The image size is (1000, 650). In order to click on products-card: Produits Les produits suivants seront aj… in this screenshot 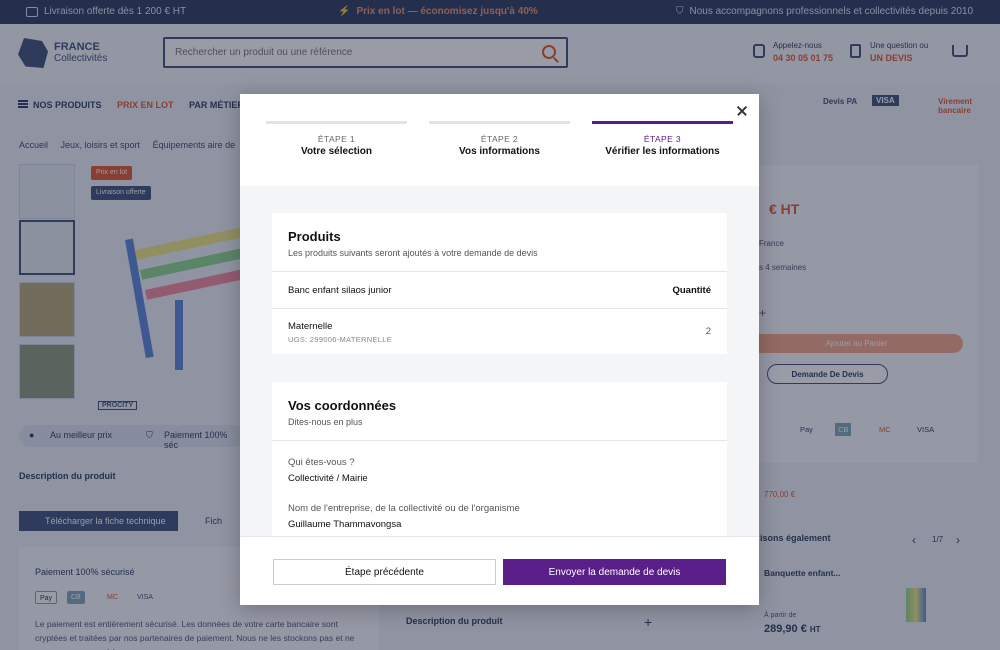, I will do `click(499, 283)`.